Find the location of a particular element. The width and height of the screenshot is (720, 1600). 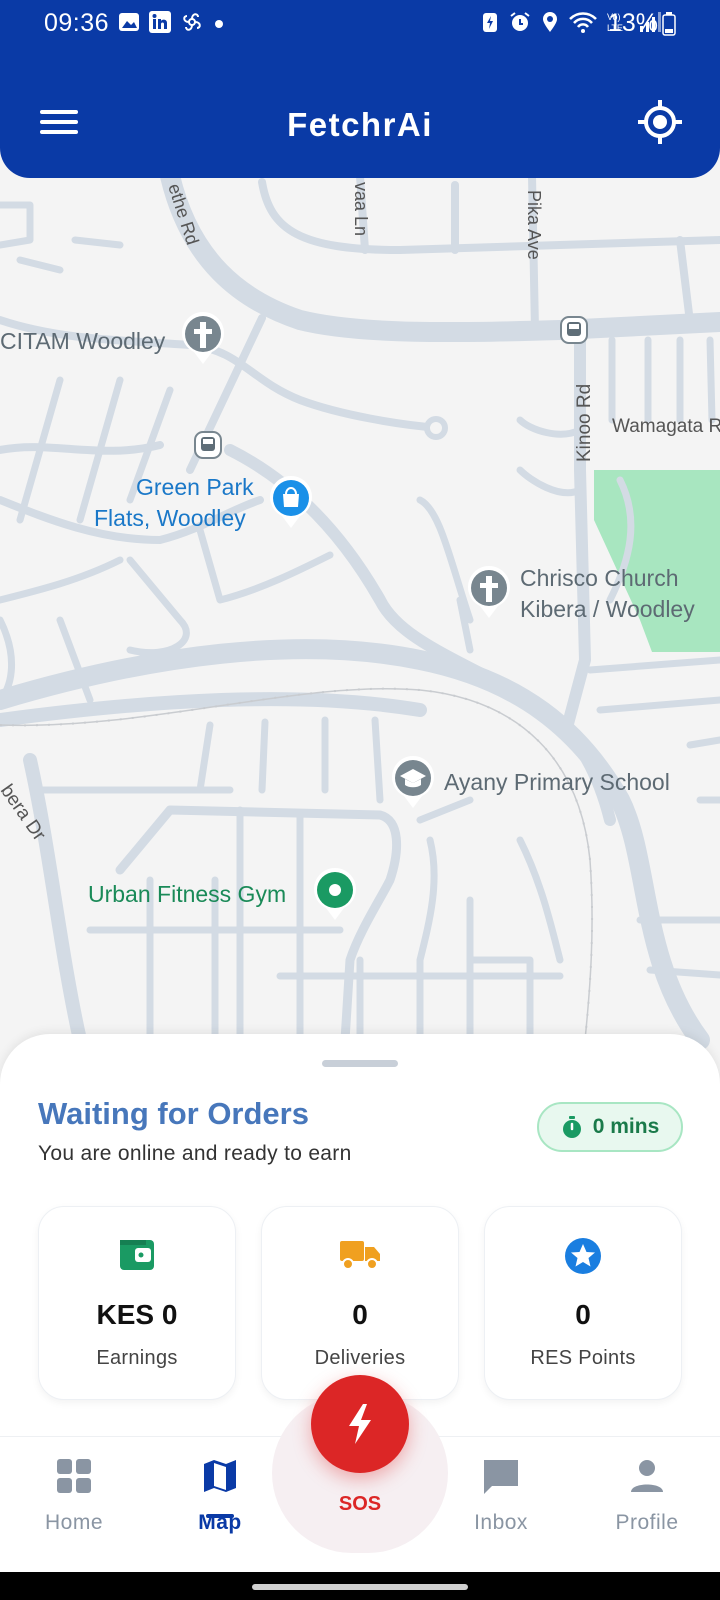

deliveries-label: Deliveries is located at coordinates (360, 1358).